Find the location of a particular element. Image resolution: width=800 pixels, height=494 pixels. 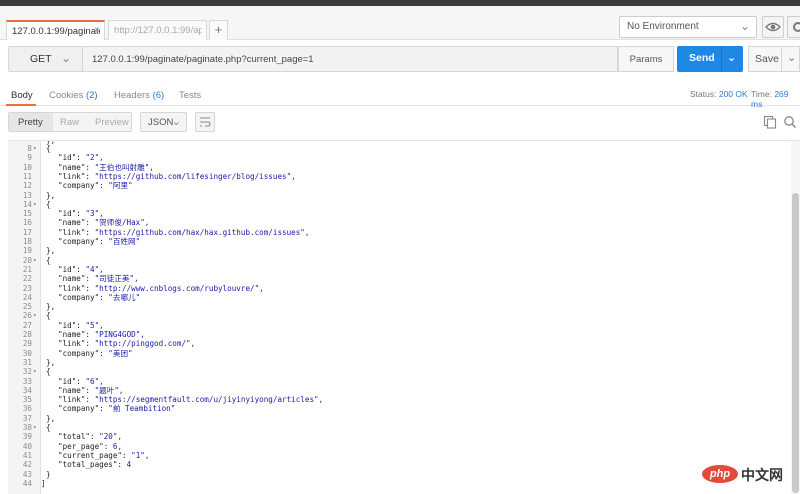

time-label: Time: is located at coordinates (761, 94).